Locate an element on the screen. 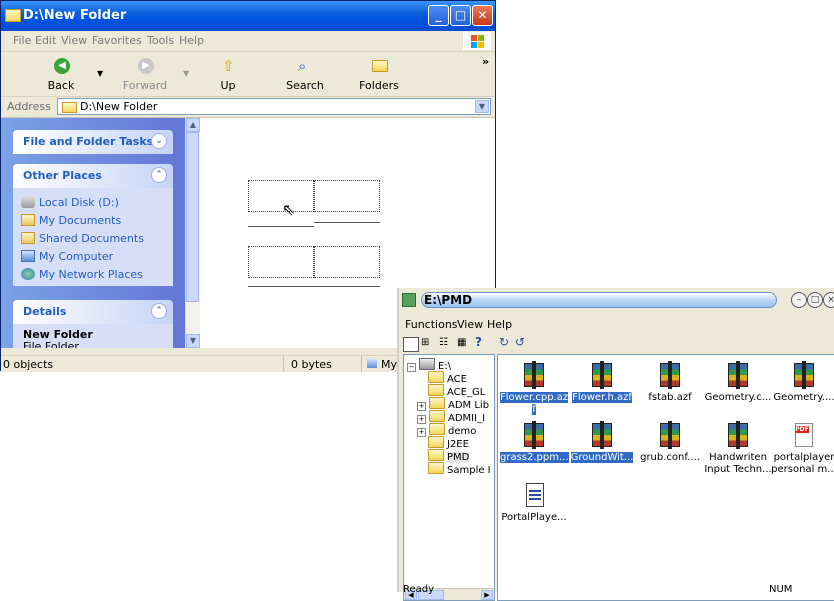  menu-functions: Functions is located at coordinates (431, 324).